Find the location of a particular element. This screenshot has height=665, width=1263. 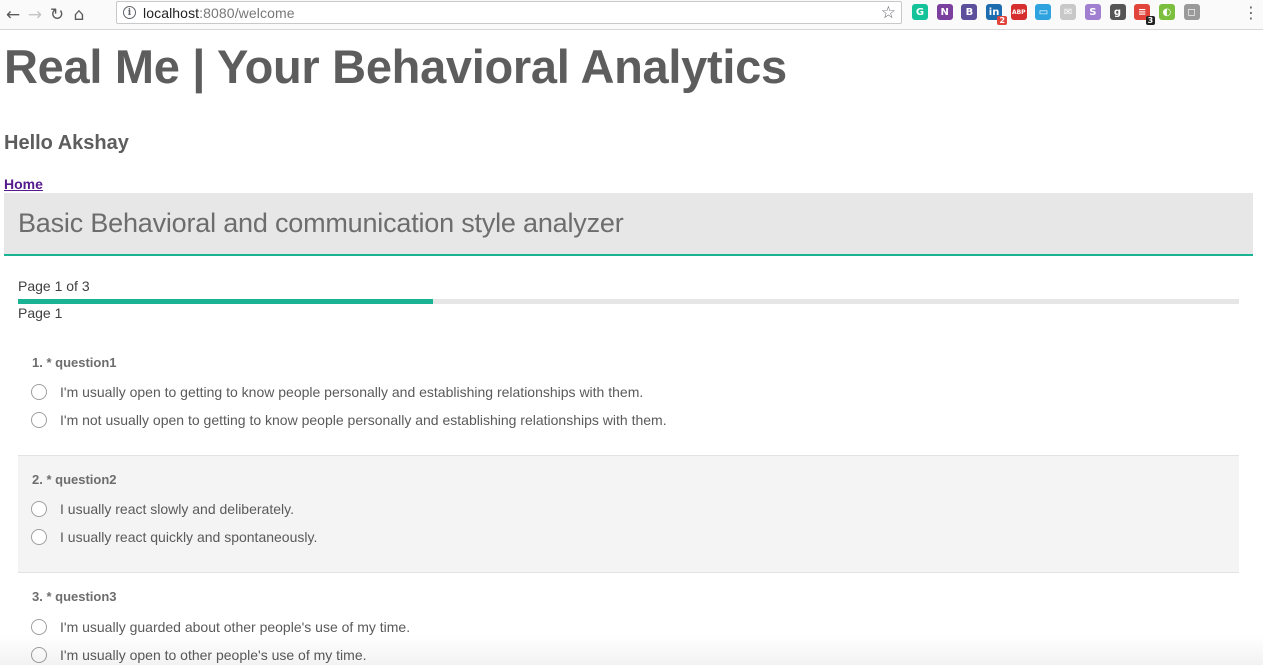

mail-icon: ✉ is located at coordinates (1068, 12).